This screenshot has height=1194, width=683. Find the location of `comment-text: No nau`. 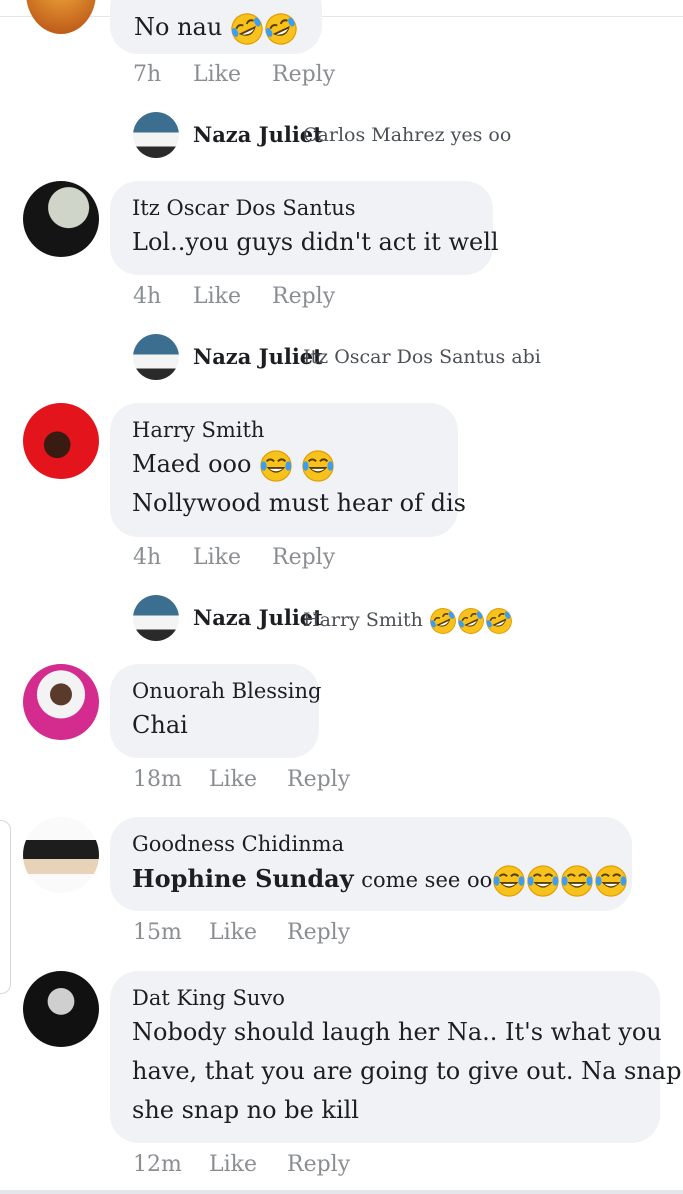

comment-text: No nau is located at coordinates (216, 27).